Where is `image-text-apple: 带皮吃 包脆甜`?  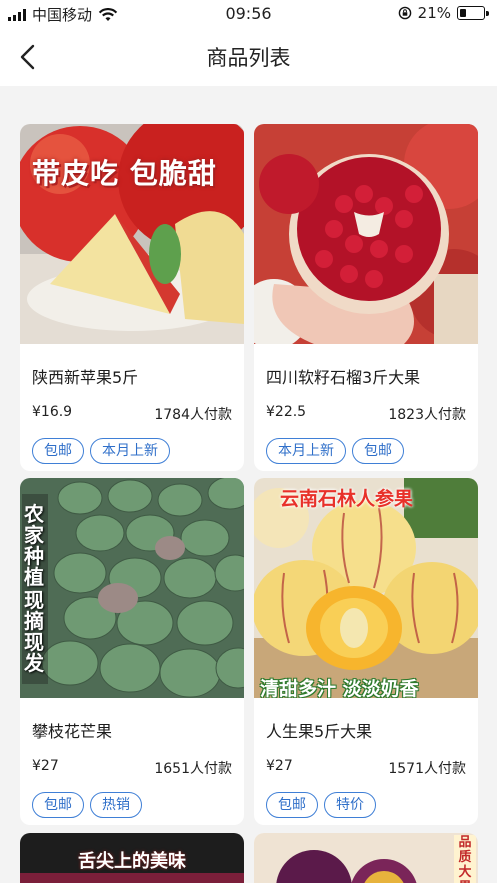
image-text-apple: 带皮吃 包脆甜 is located at coordinates (124, 173).